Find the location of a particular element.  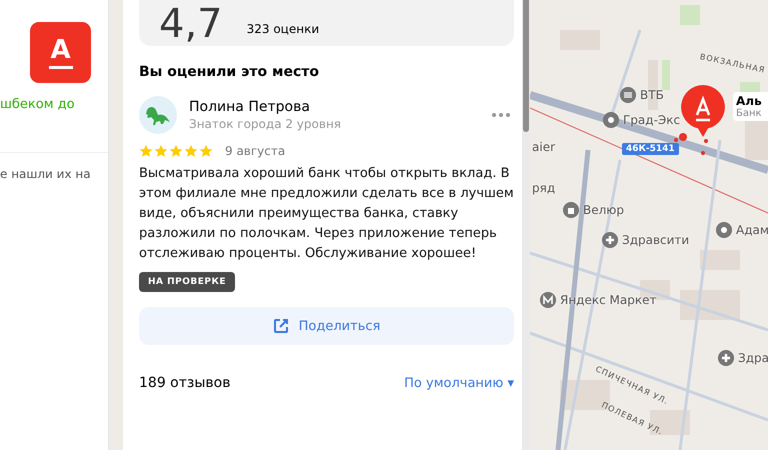

review-date: 9 августа is located at coordinates (255, 151).